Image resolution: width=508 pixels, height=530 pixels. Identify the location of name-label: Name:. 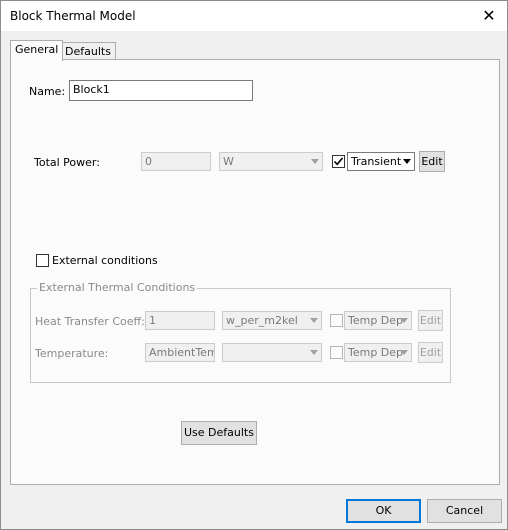
(47, 91).